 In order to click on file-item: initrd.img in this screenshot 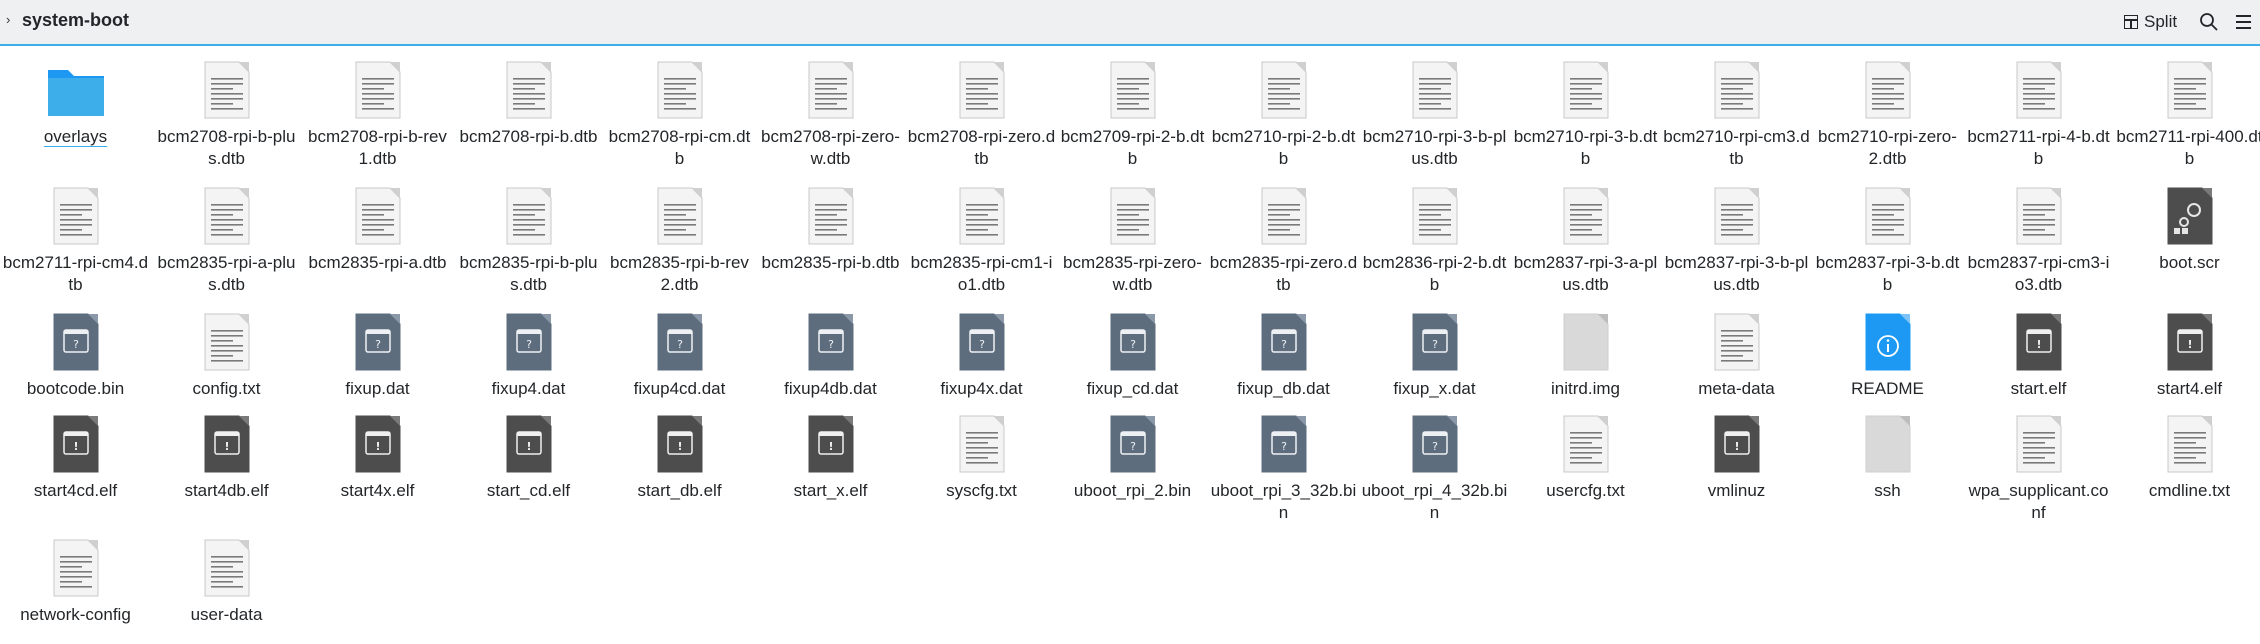, I will do `click(1585, 350)`.